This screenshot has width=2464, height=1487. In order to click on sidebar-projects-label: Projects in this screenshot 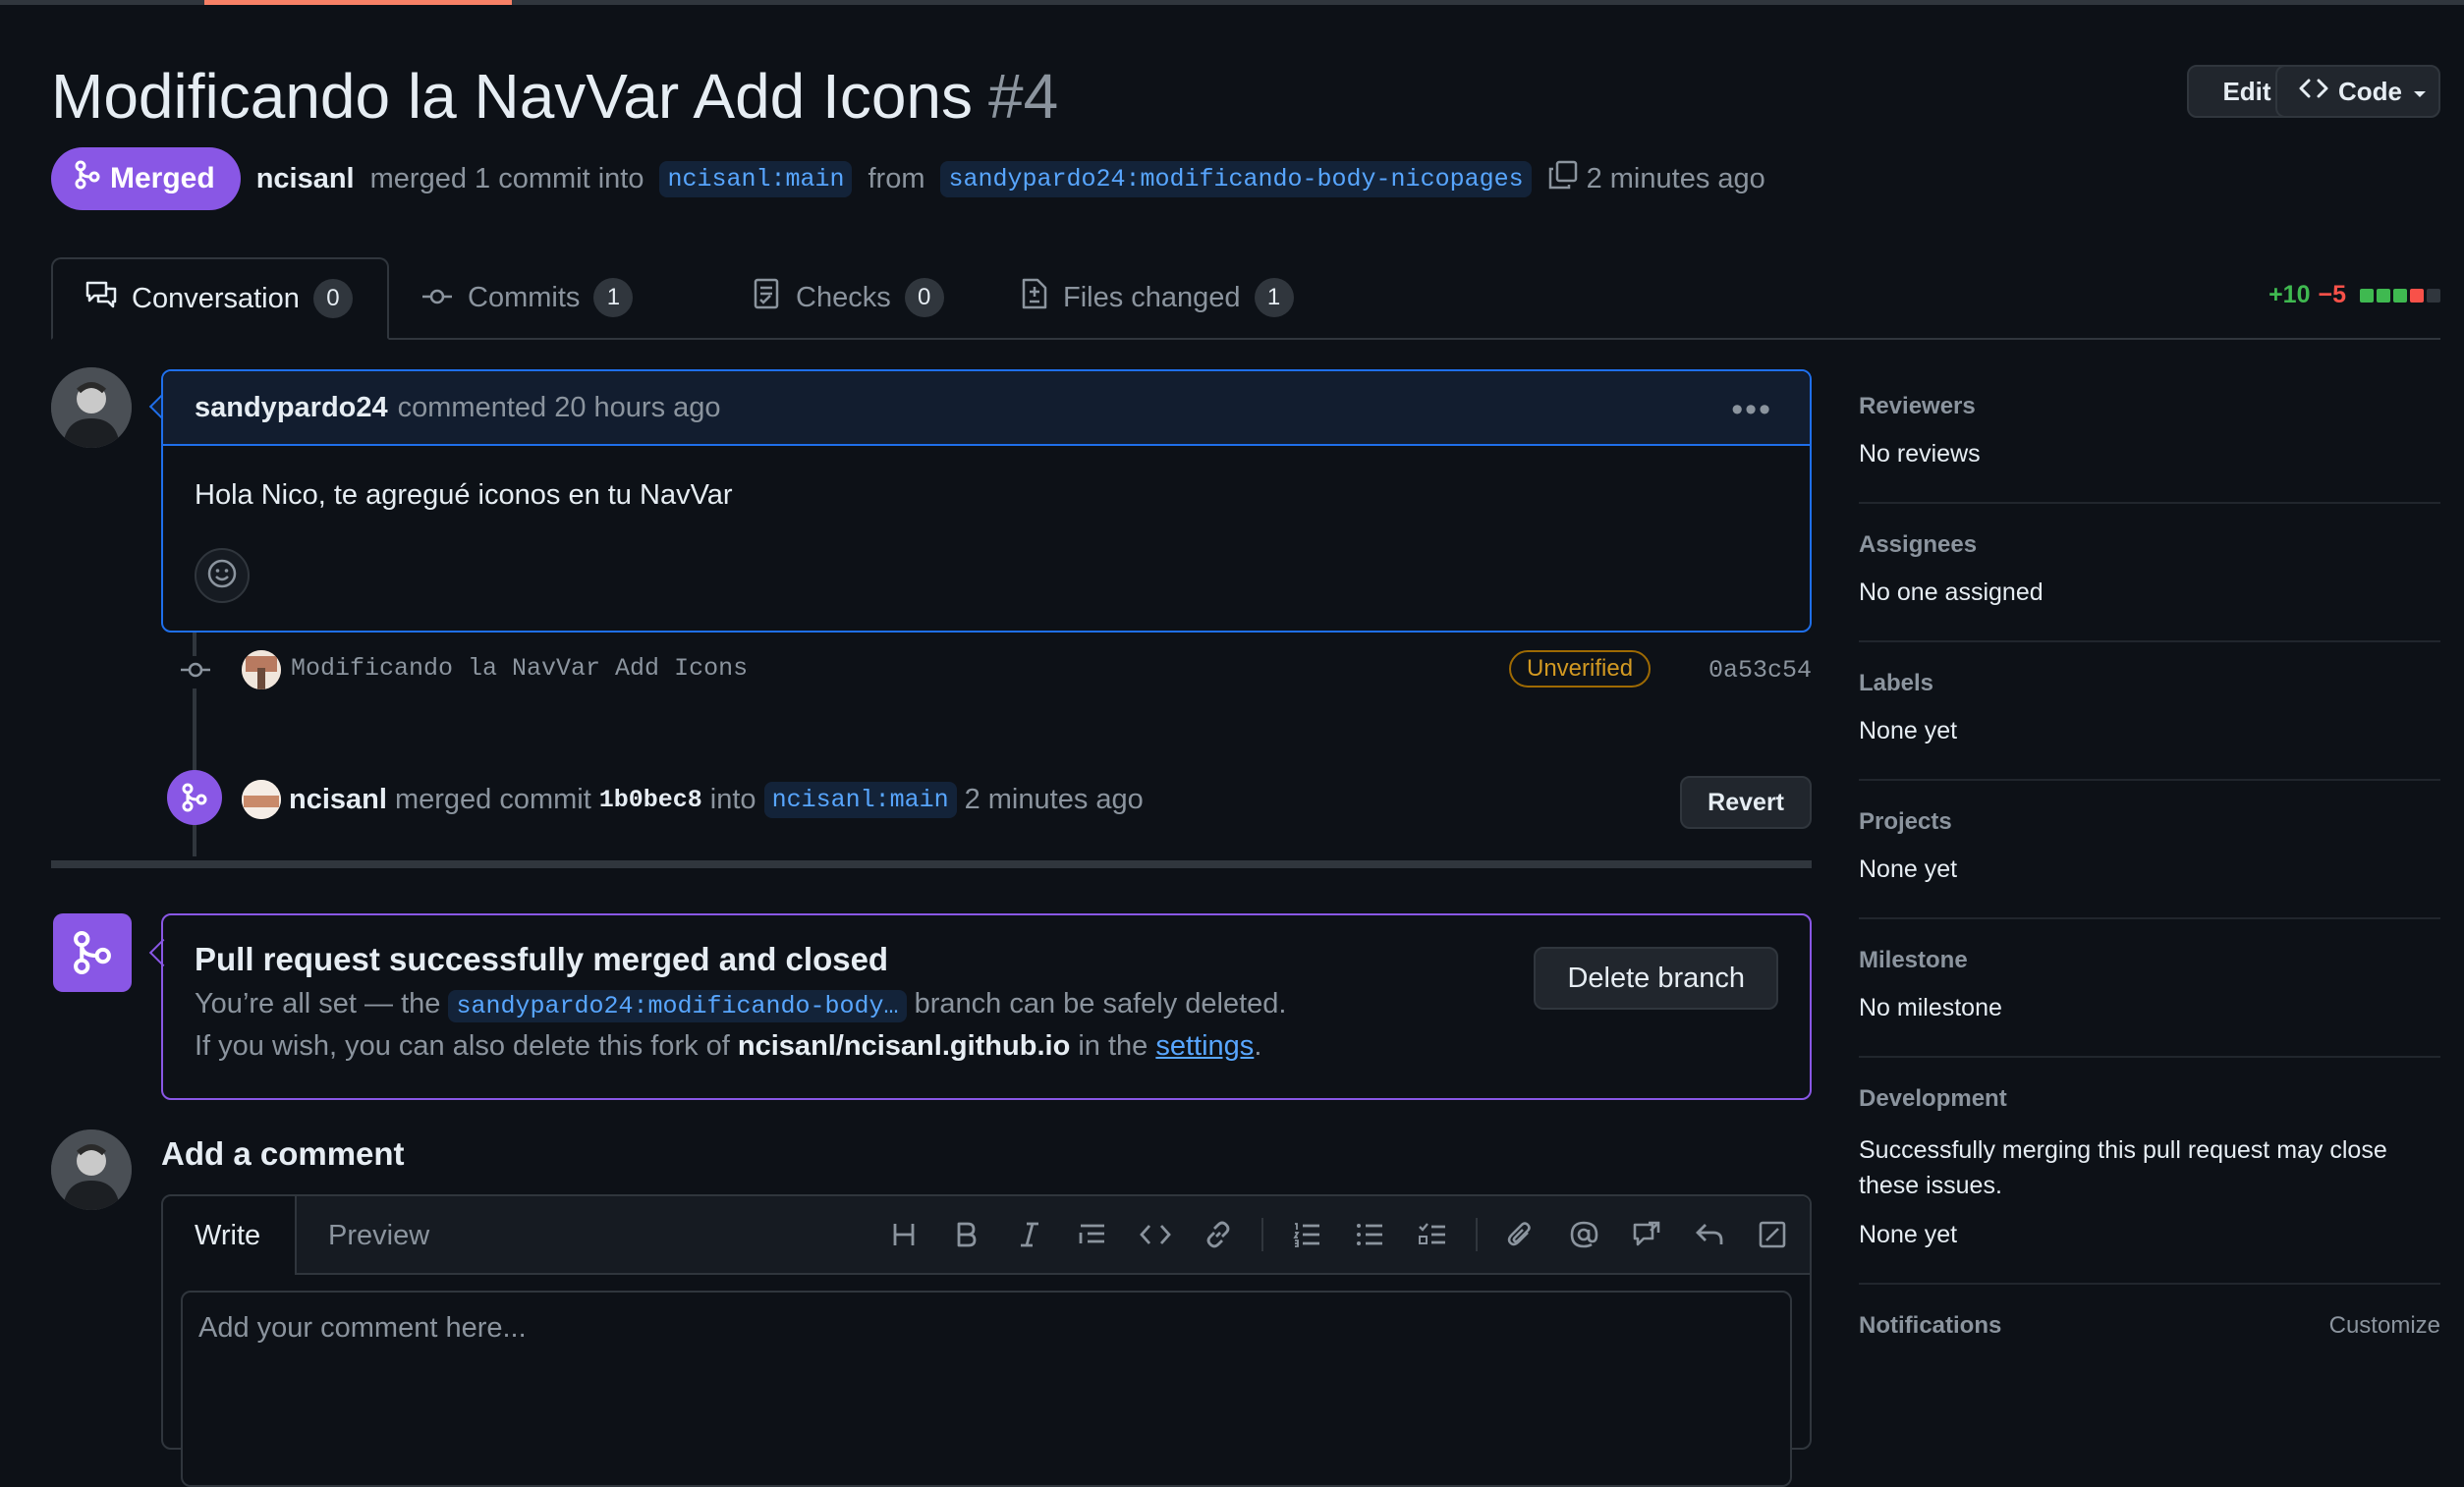, I will do `click(2149, 822)`.